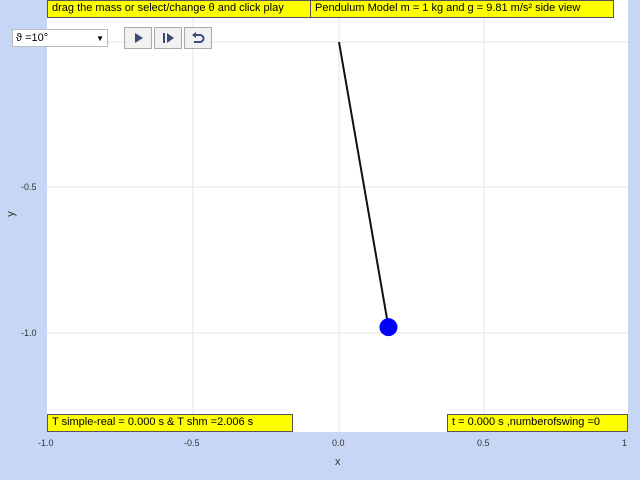 The image size is (640, 480). What do you see at coordinates (29, 333) in the screenshot?
I see `y-tick-label: -1.0` at bounding box center [29, 333].